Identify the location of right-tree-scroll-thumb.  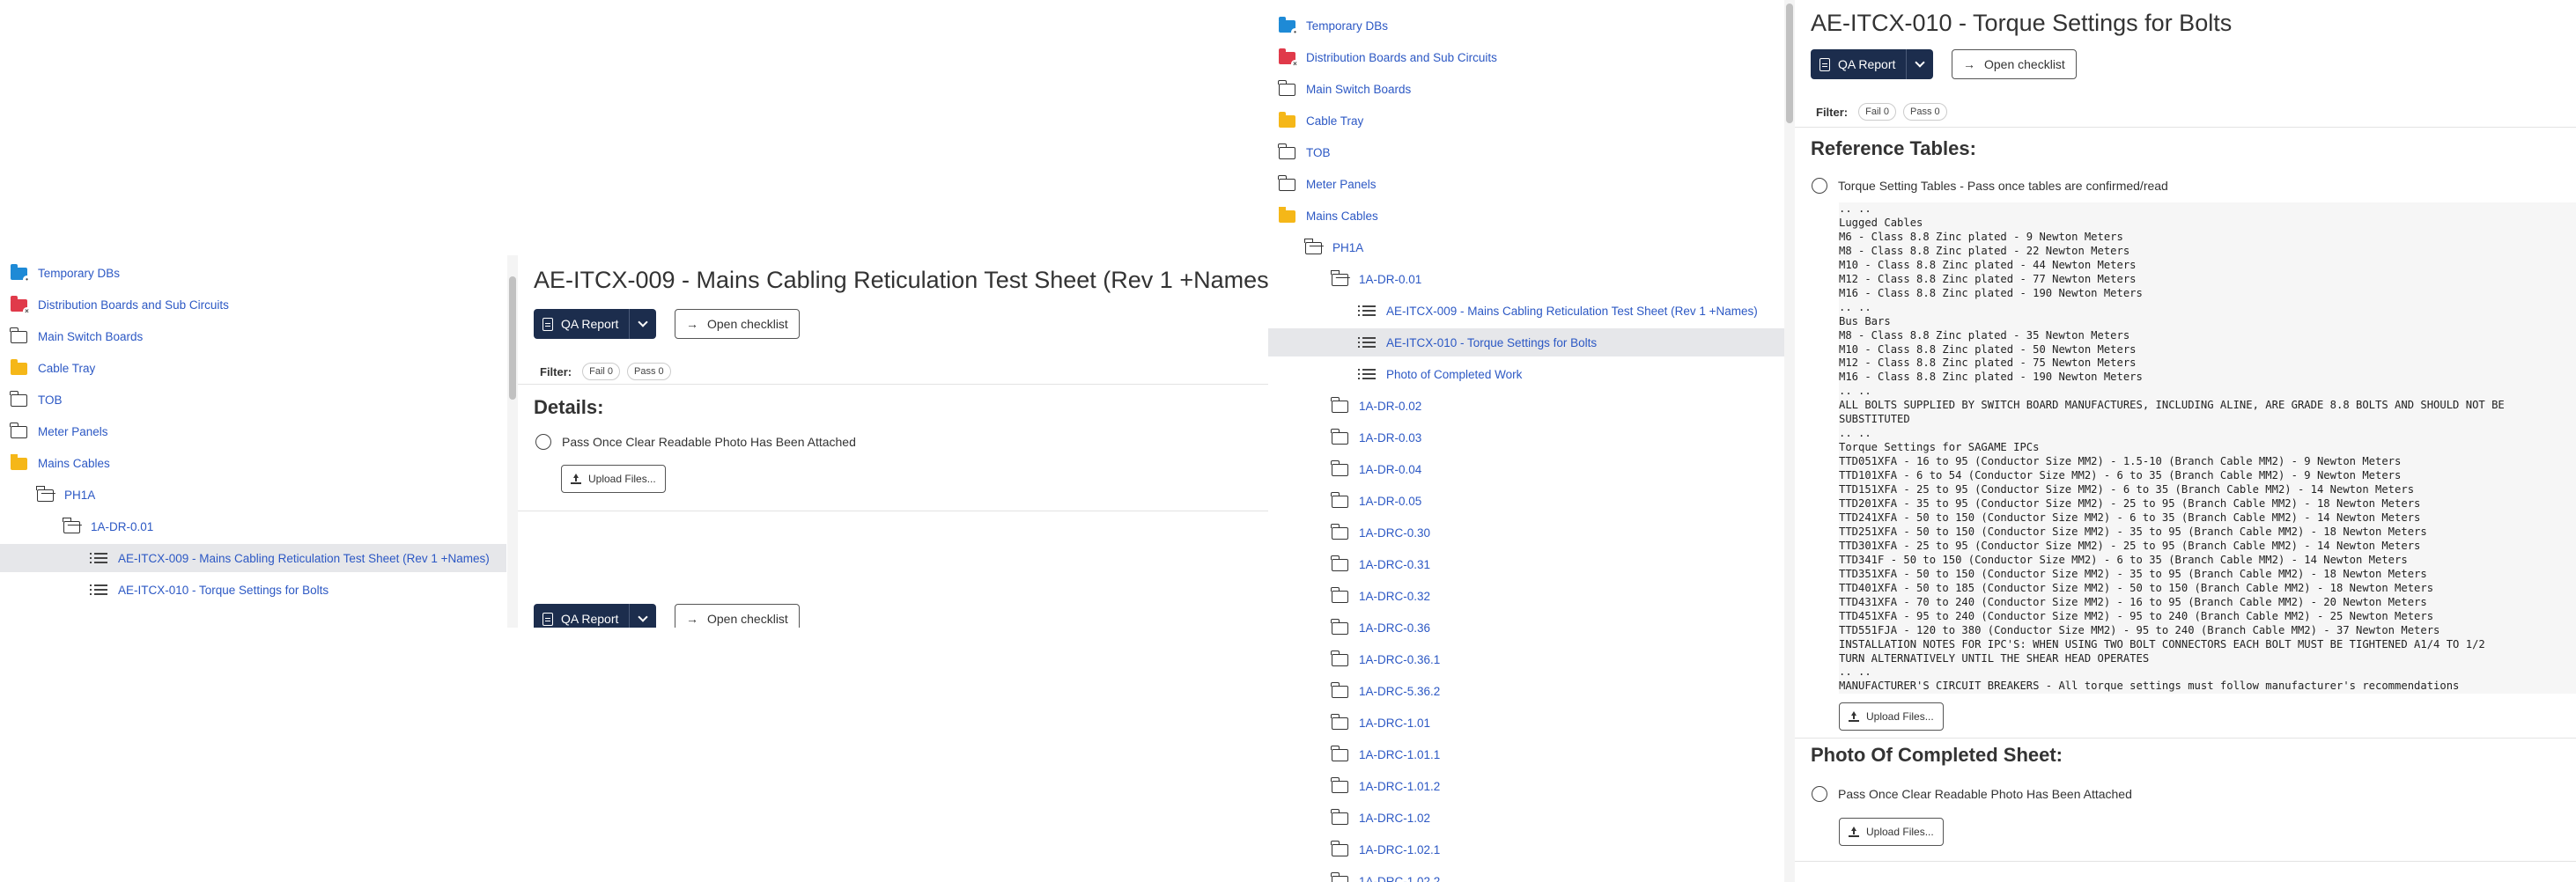
(1789, 63).